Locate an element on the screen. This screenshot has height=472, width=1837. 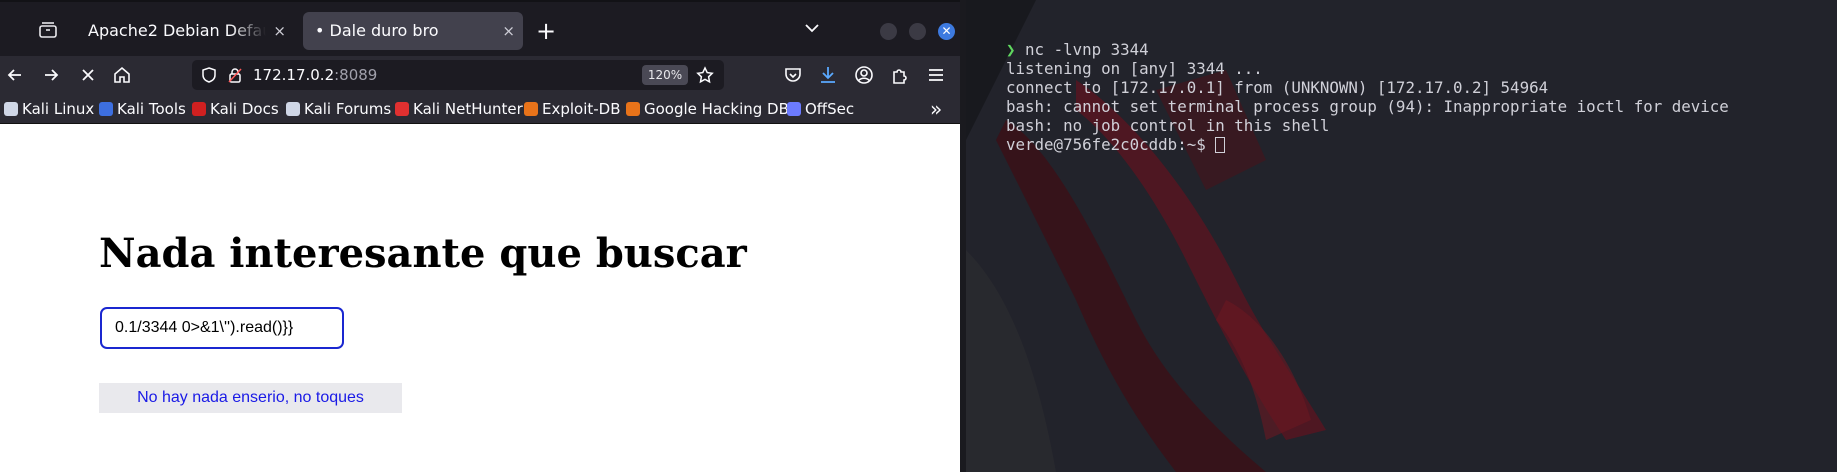
tracking-protection-shield-icon is located at coordinates (209, 75).